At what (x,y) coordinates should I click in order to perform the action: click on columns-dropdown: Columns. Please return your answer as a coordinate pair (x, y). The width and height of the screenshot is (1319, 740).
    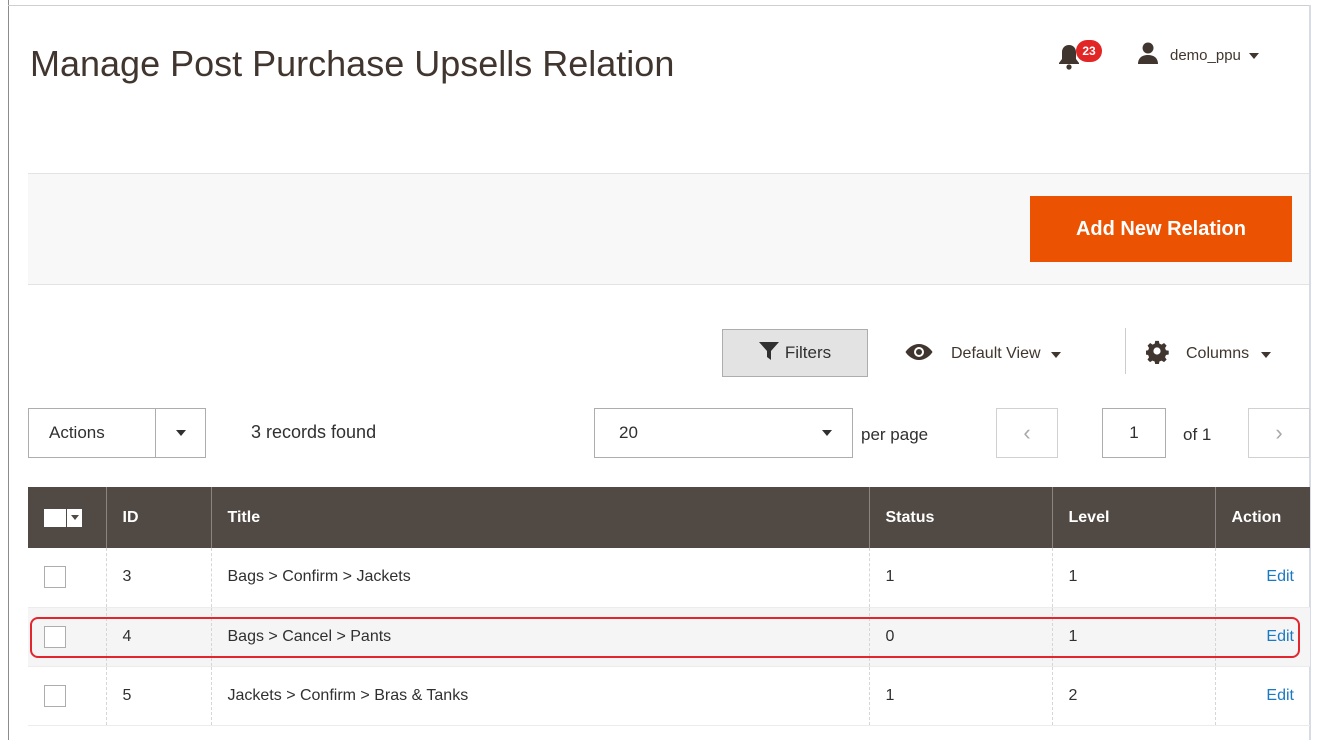
    Looking at the image, I should click on (1208, 354).